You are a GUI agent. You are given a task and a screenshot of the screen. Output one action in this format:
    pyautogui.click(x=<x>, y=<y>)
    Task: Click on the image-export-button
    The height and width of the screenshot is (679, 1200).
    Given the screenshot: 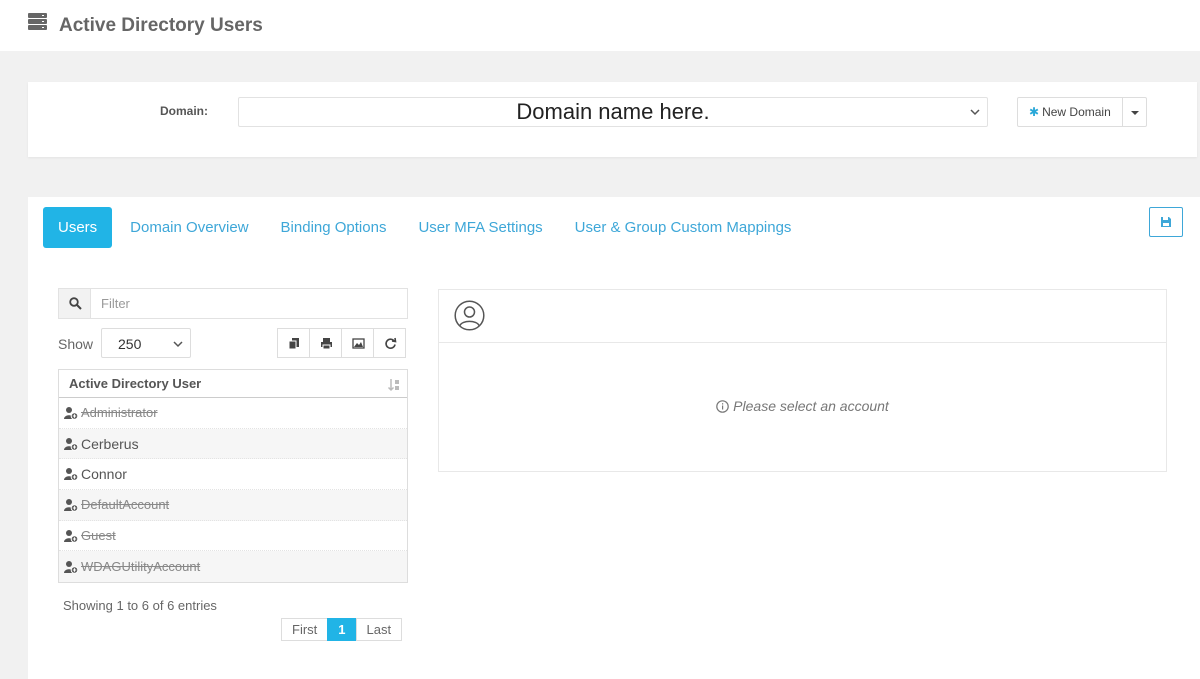 What is the action you would take?
    pyautogui.click(x=357, y=343)
    